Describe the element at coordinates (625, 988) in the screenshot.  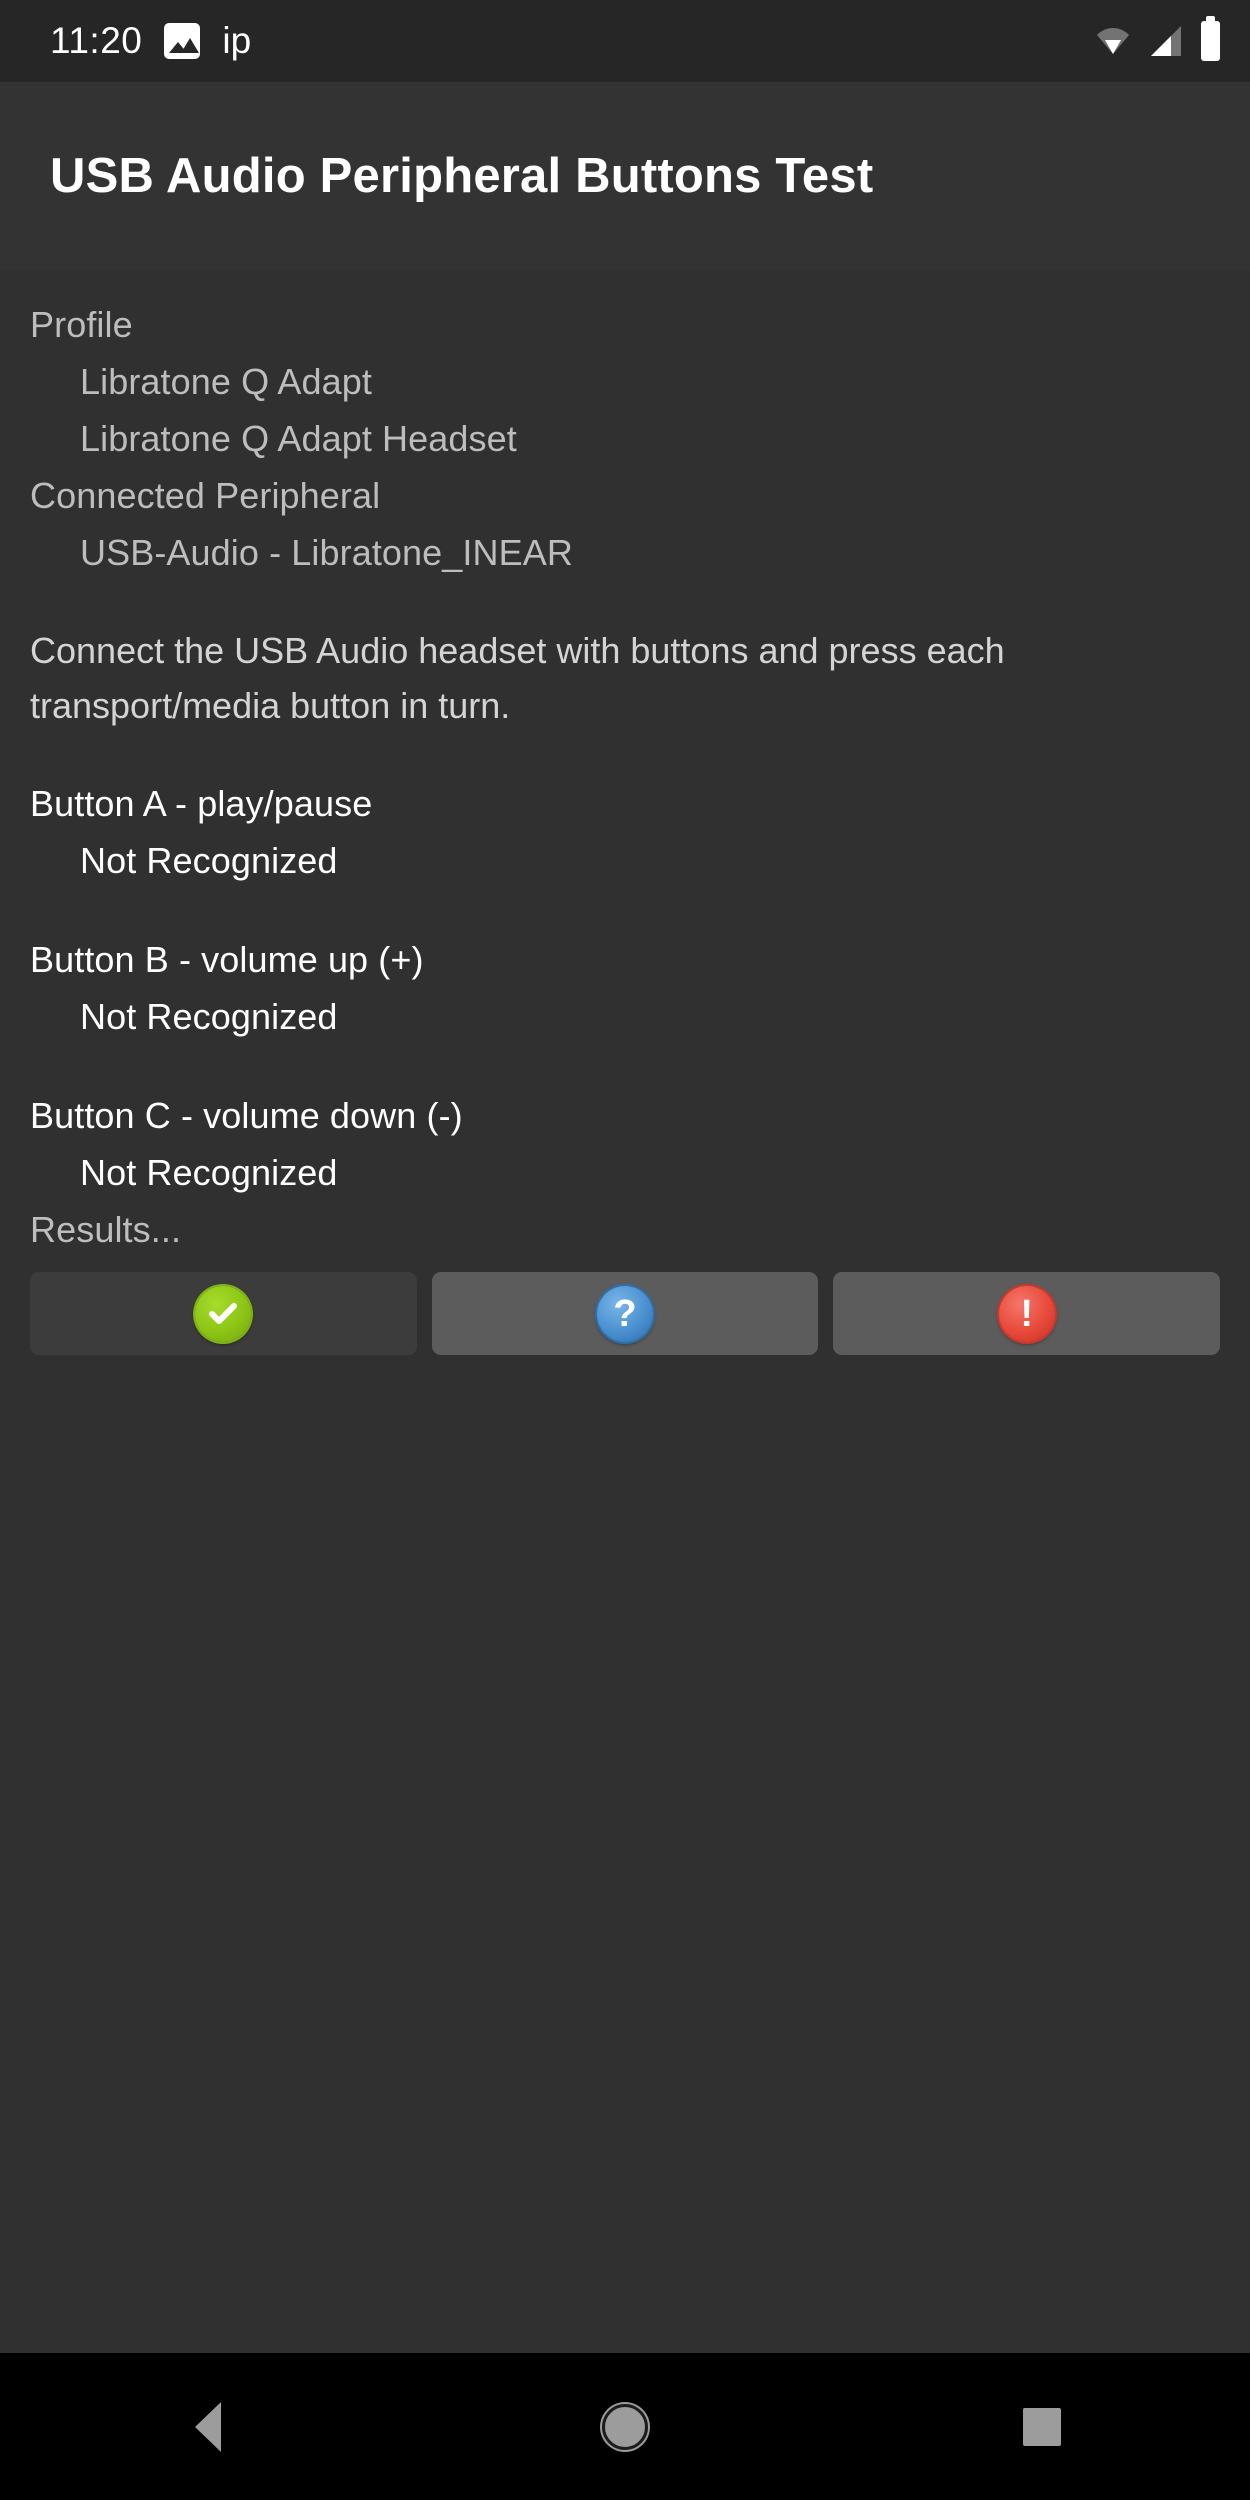
I see `button-test-b: Button B - volume up (+) Not Recognized` at that location.